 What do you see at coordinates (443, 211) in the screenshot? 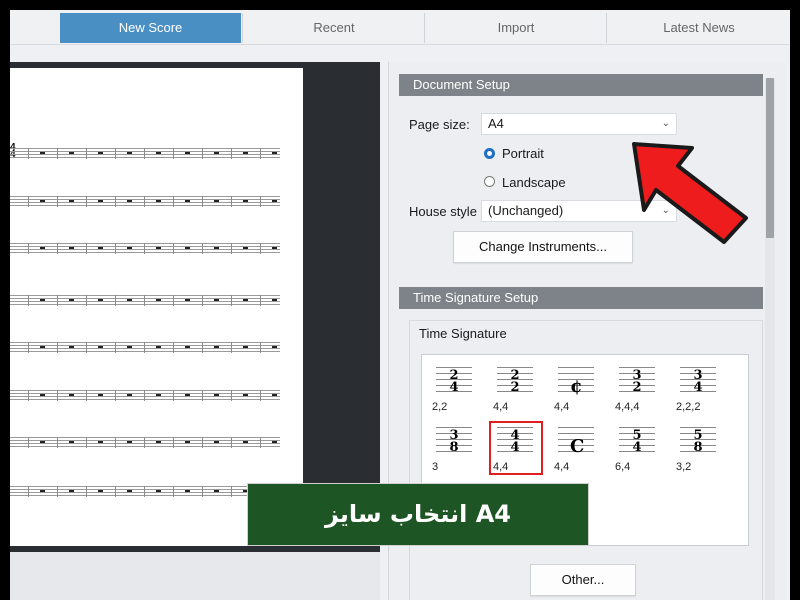
I see `house-style-label: House style` at bounding box center [443, 211].